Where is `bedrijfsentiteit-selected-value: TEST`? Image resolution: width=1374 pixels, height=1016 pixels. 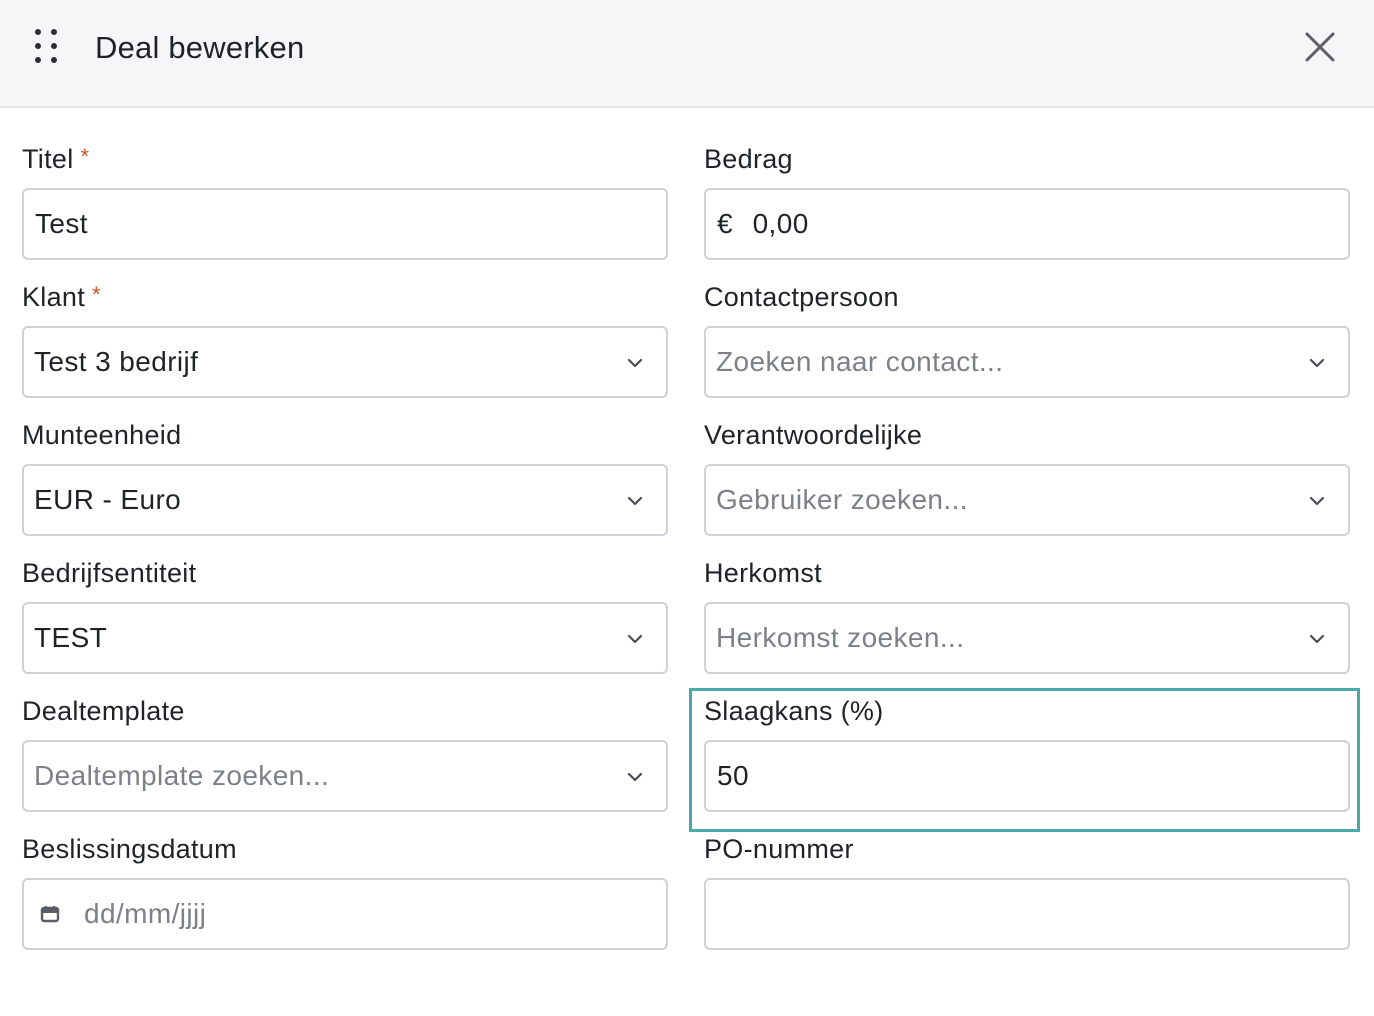 bedrijfsentiteit-selected-value: TEST is located at coordinates (71, 637).